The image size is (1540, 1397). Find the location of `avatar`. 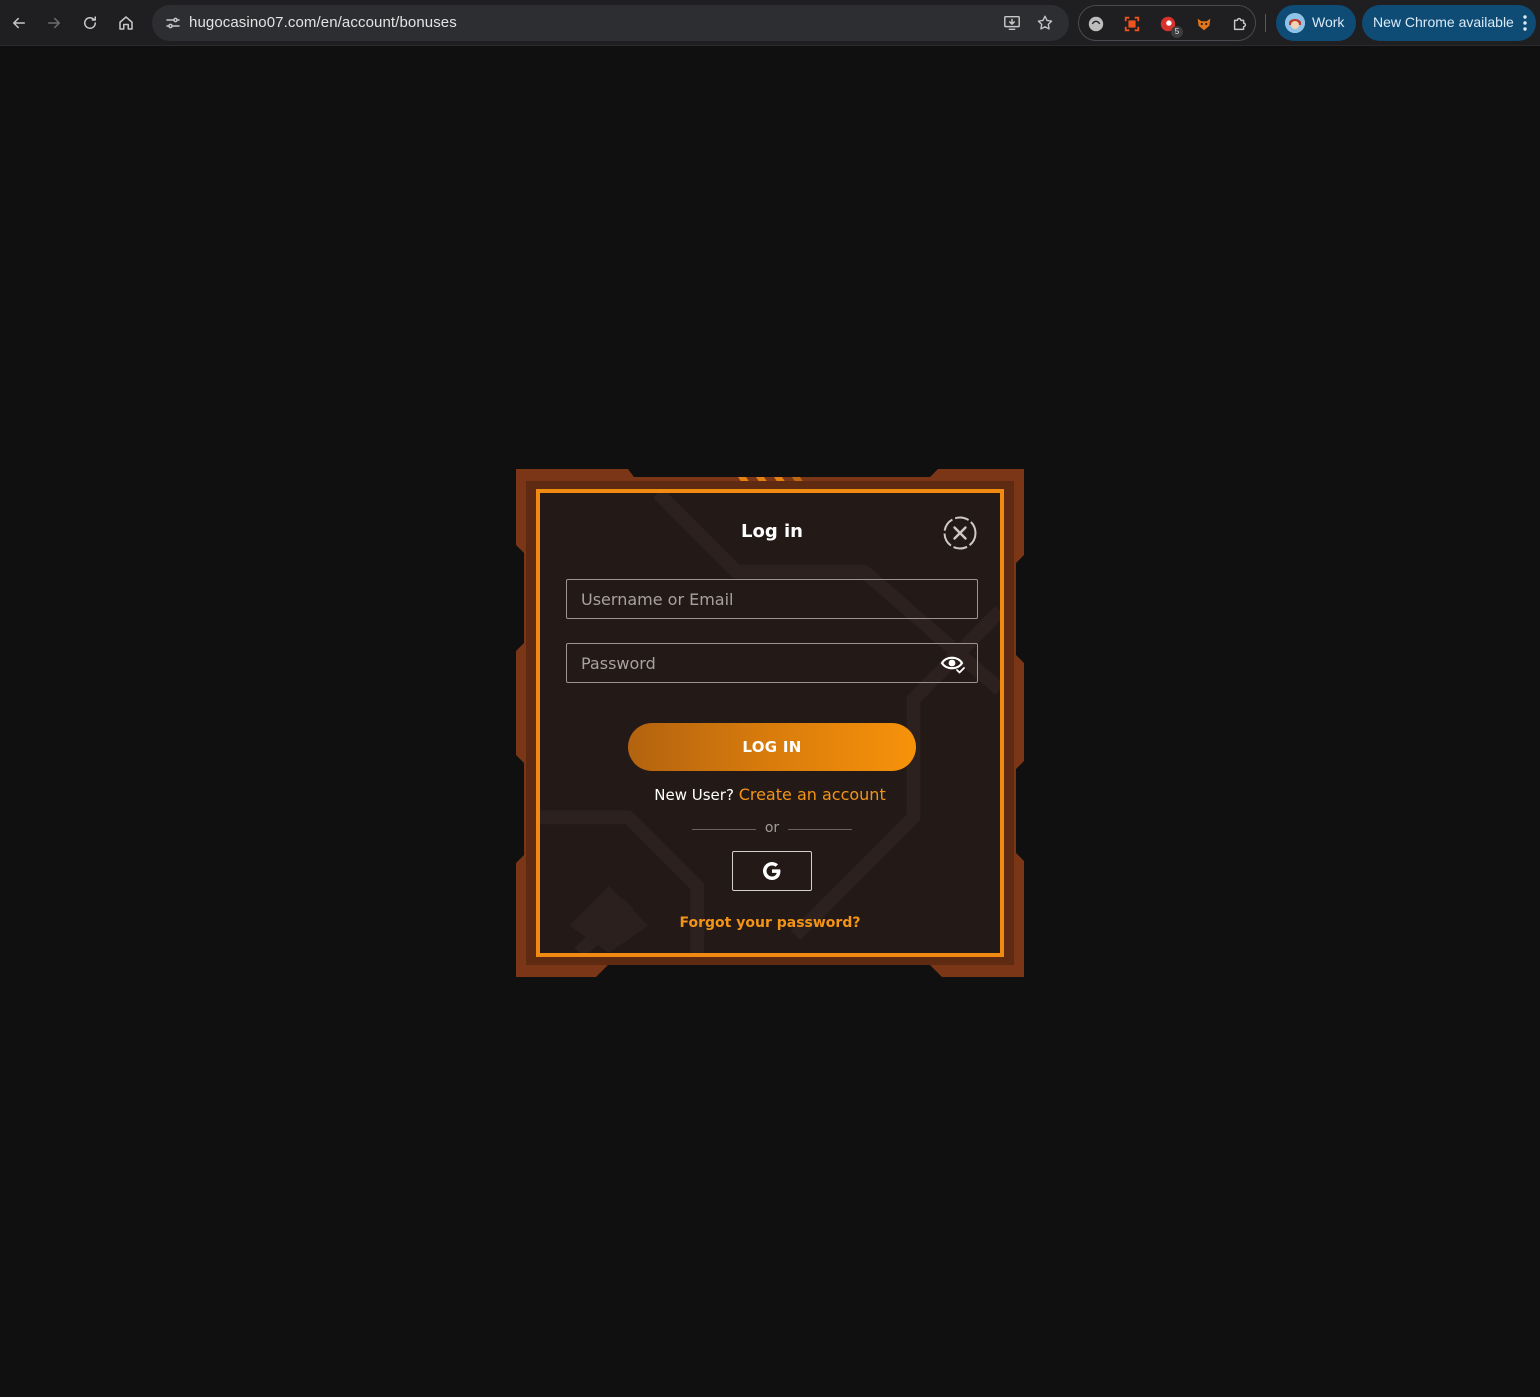

avatar is located at coordinates (1295, 23).